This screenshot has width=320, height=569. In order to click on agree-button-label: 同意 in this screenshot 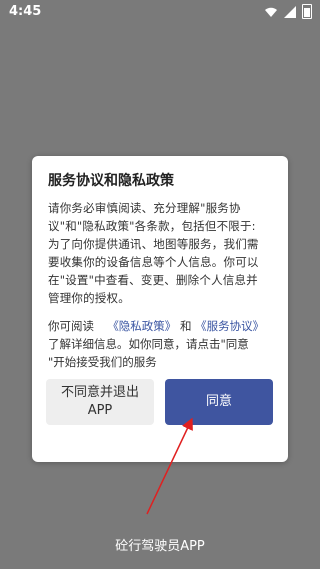, I will do `click(218, 401)`.